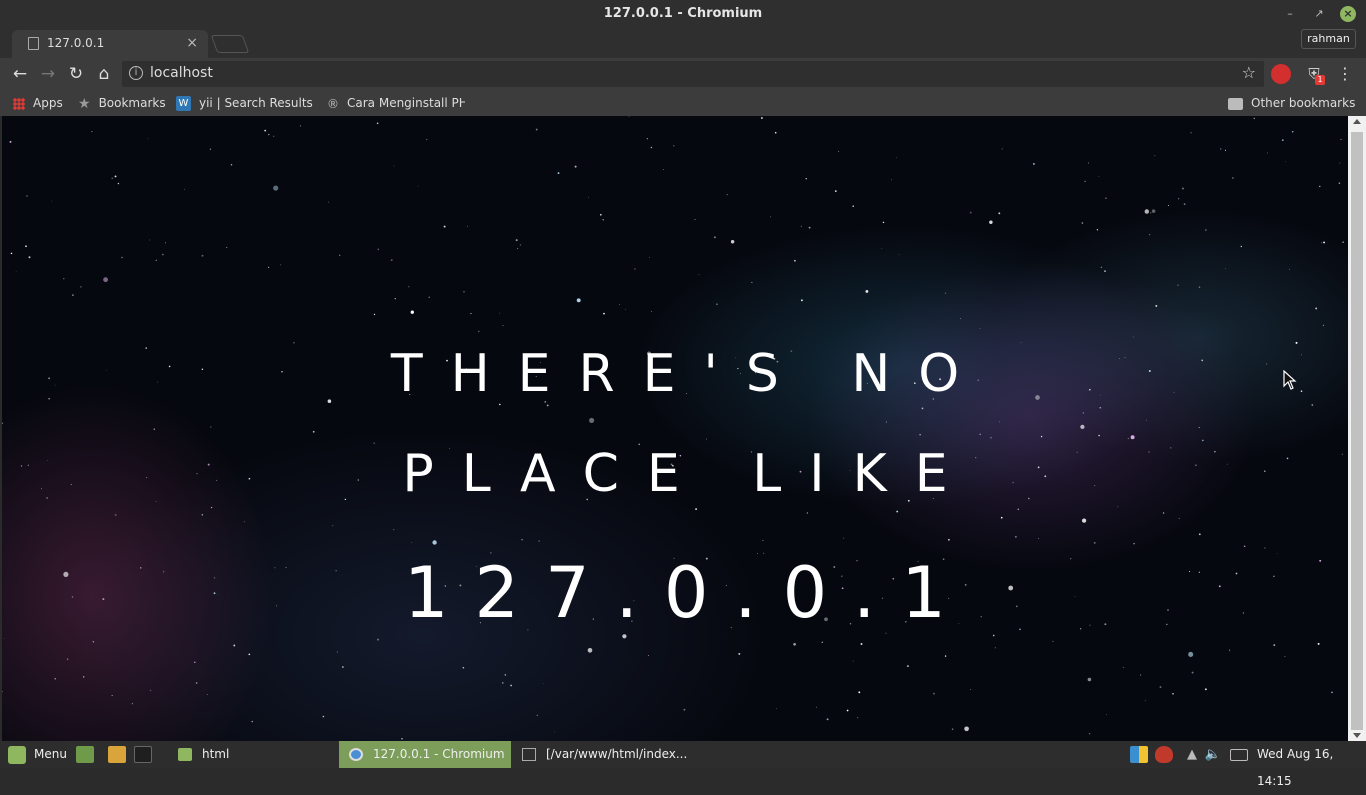 This screenshot has height=795, width=1366. Describe the element at coordinates (1357, 121) in the screenshot. I see `scroll-up-arrow-icon` at that location.